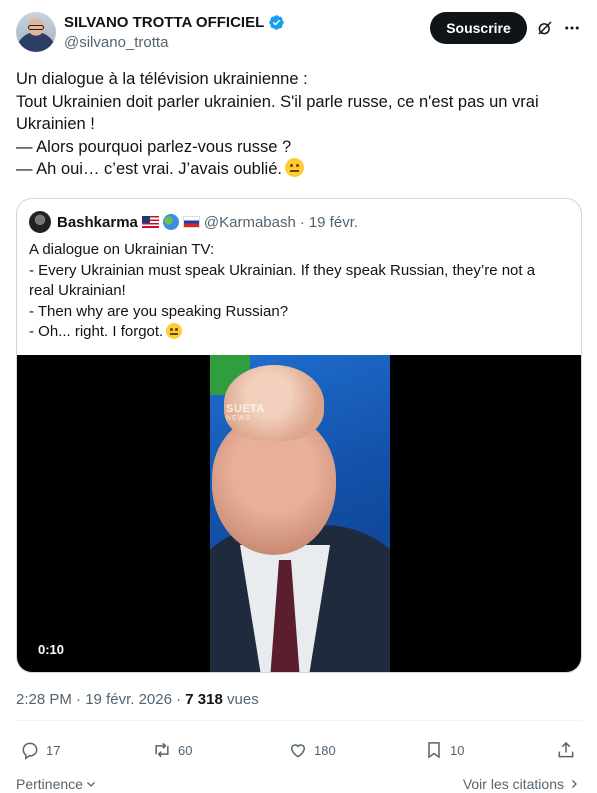  What do you see at coordinates (545, 28) in the screenshot?
I see `grok-icon` at bounding box center [545, 28].